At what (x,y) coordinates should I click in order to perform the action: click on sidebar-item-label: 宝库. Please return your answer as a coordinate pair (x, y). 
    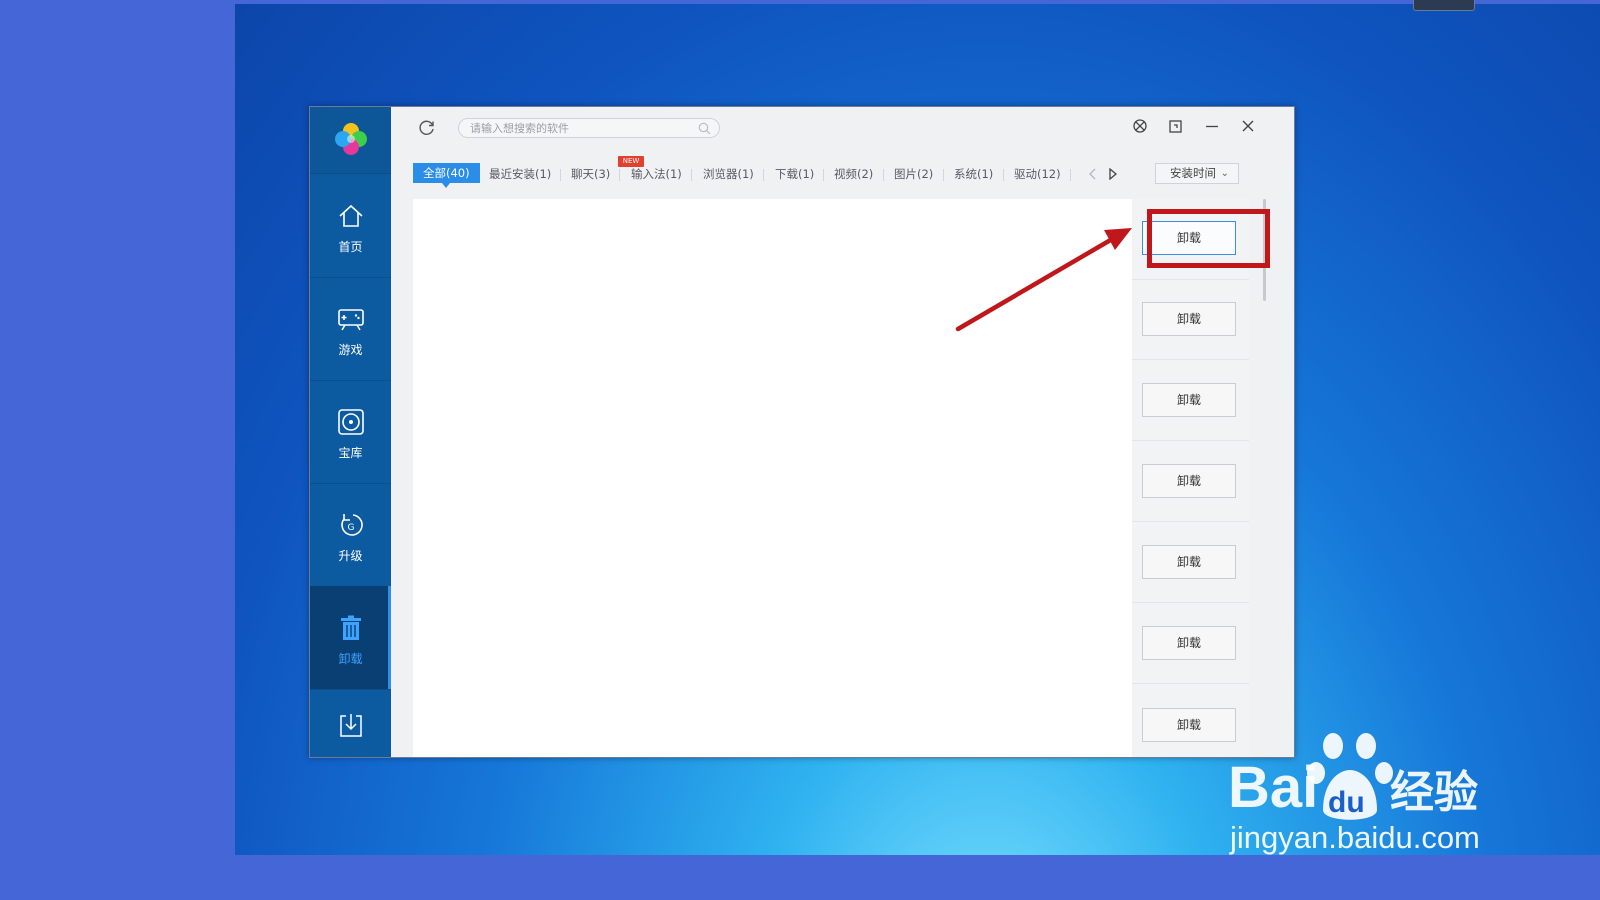
    Looking at the image, I should click on (350, 453).